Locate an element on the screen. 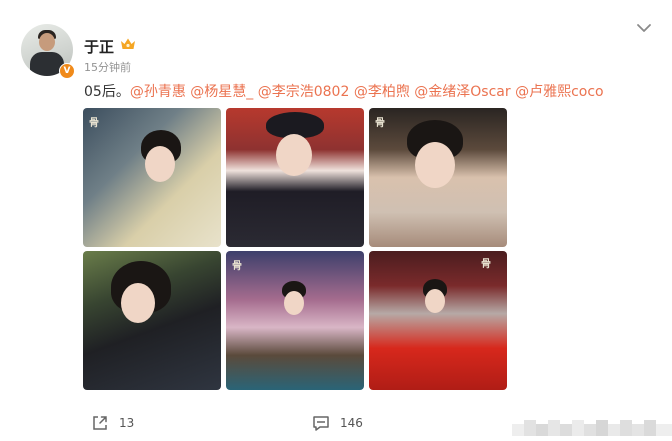 The height and width of the screenshot is (441, 672). mention-link: @卢雅熙coco is located at coordinates (559, 92).